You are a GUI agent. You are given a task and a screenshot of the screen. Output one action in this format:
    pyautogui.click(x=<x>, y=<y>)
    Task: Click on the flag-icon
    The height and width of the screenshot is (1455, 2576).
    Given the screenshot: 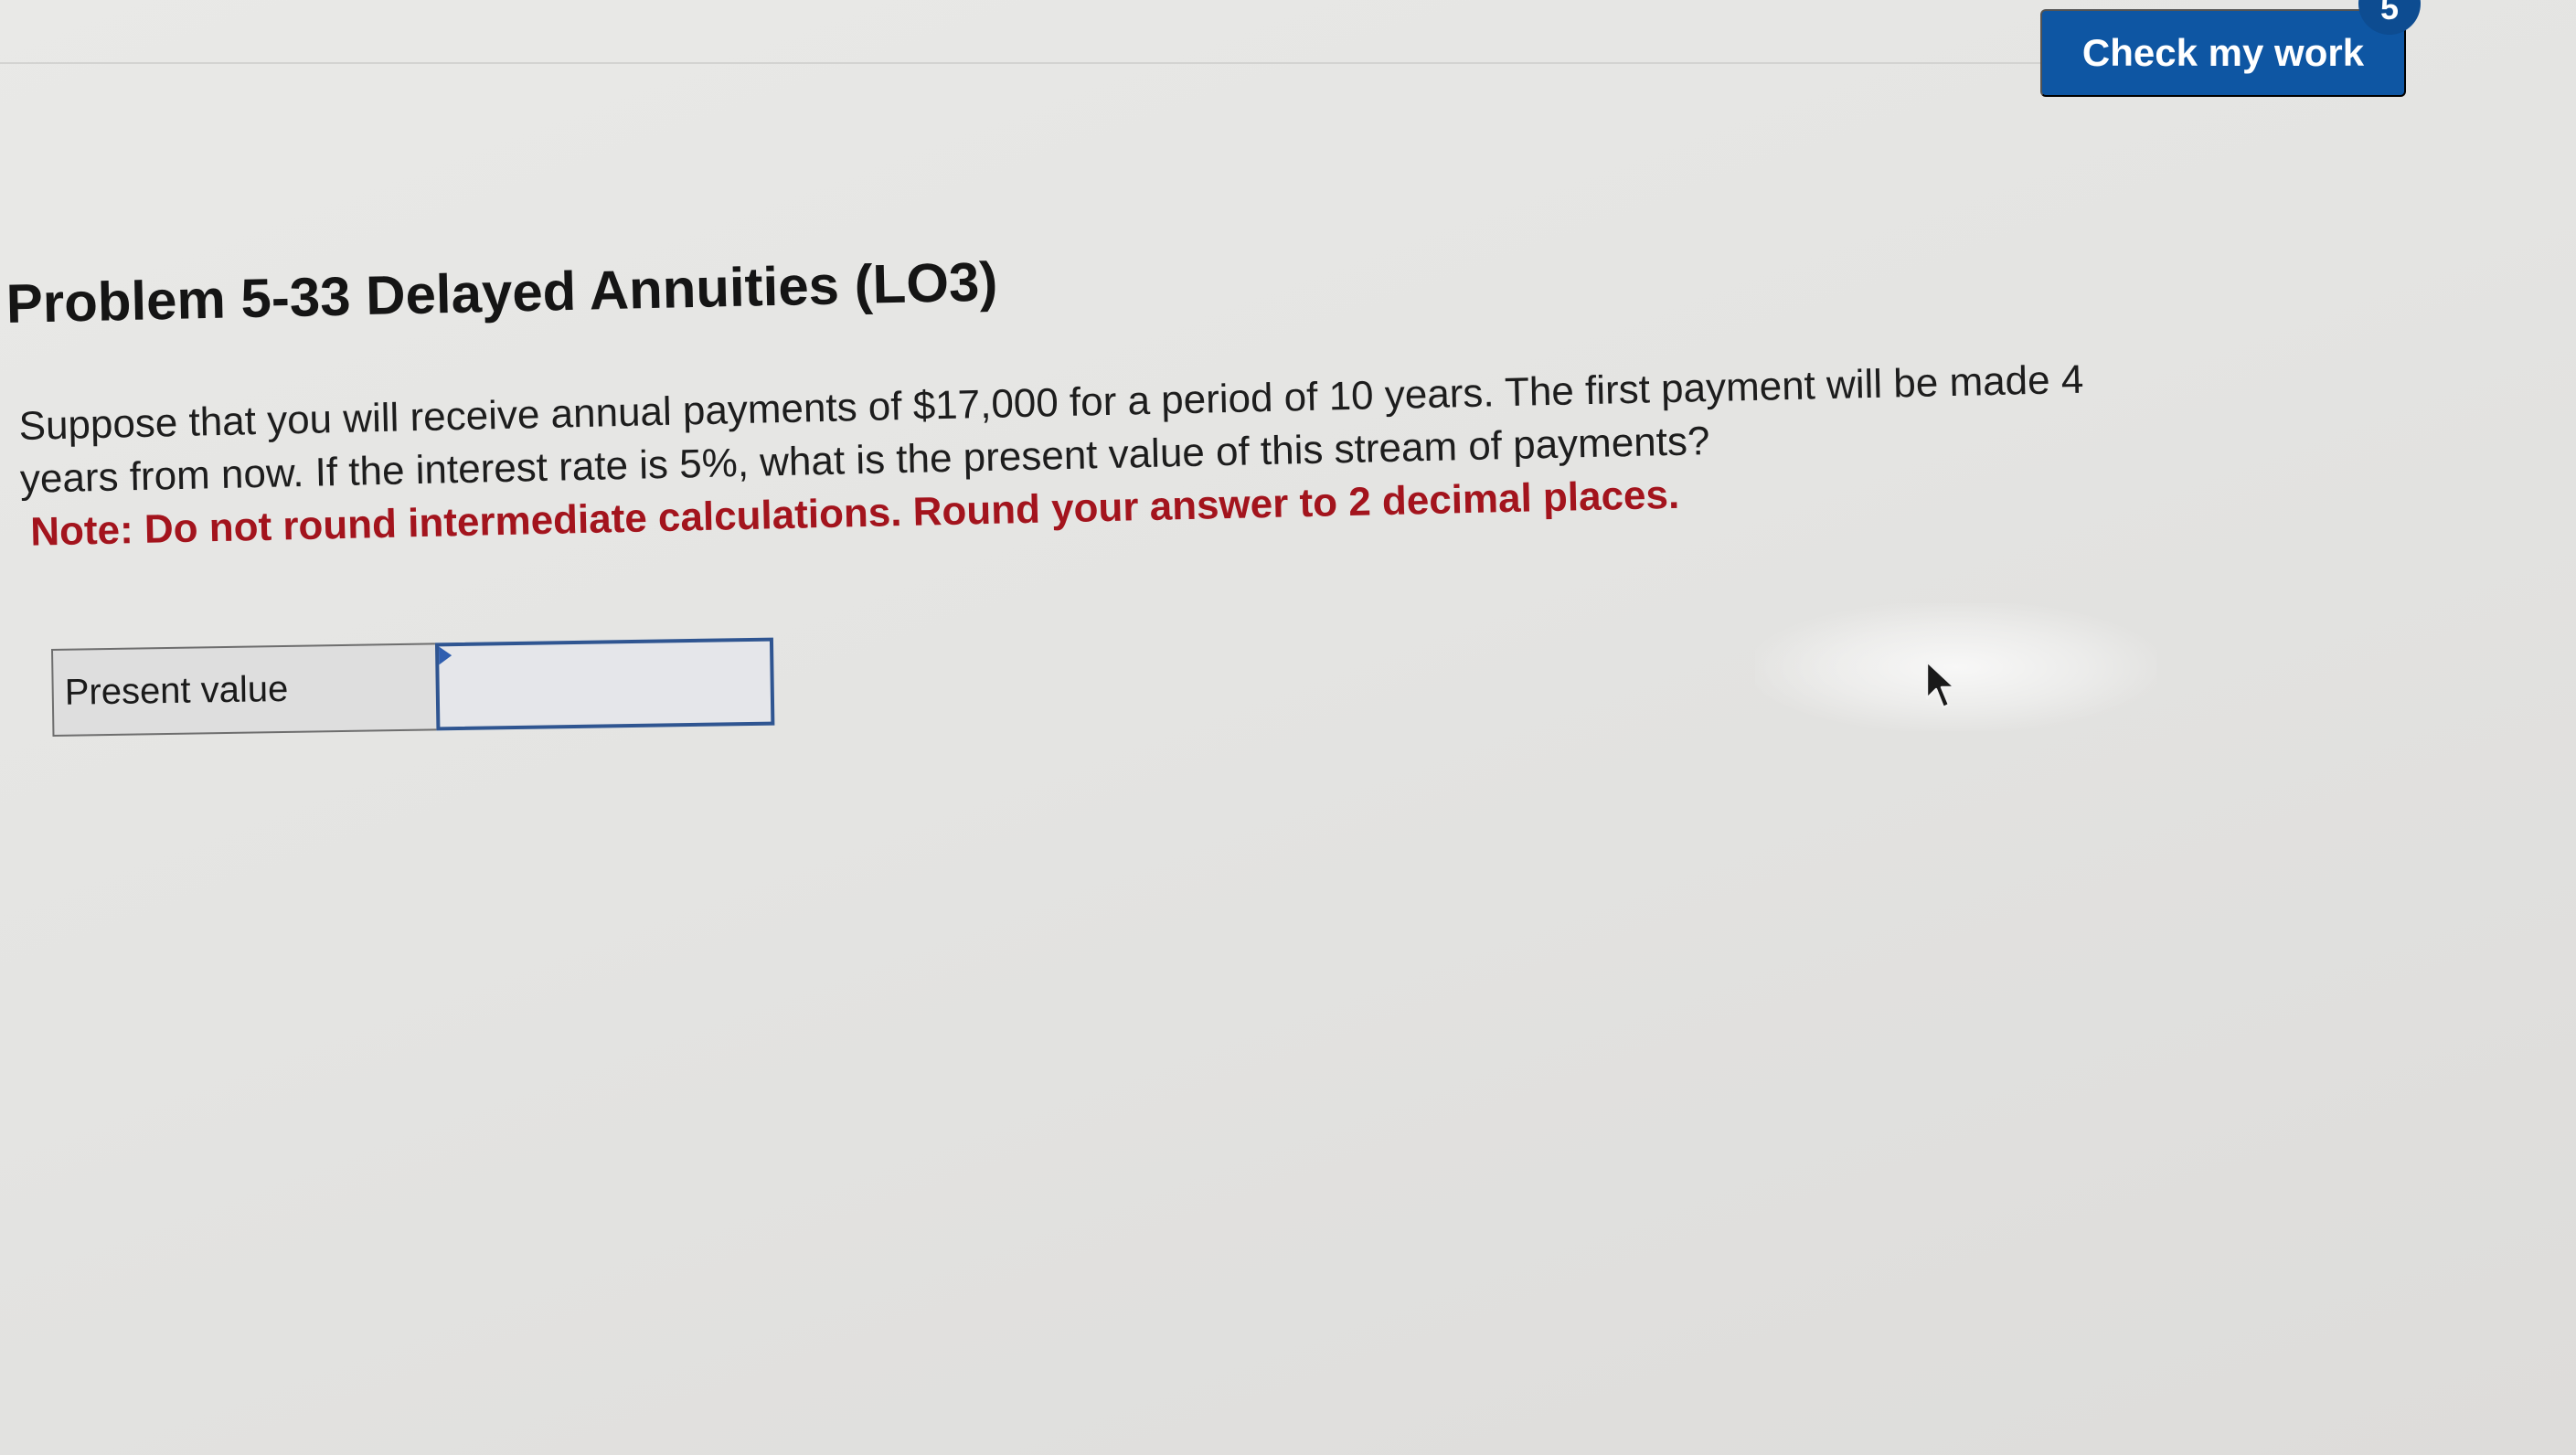 What is the action you would take?
    pyautogui.click(x=446, y=655)
    